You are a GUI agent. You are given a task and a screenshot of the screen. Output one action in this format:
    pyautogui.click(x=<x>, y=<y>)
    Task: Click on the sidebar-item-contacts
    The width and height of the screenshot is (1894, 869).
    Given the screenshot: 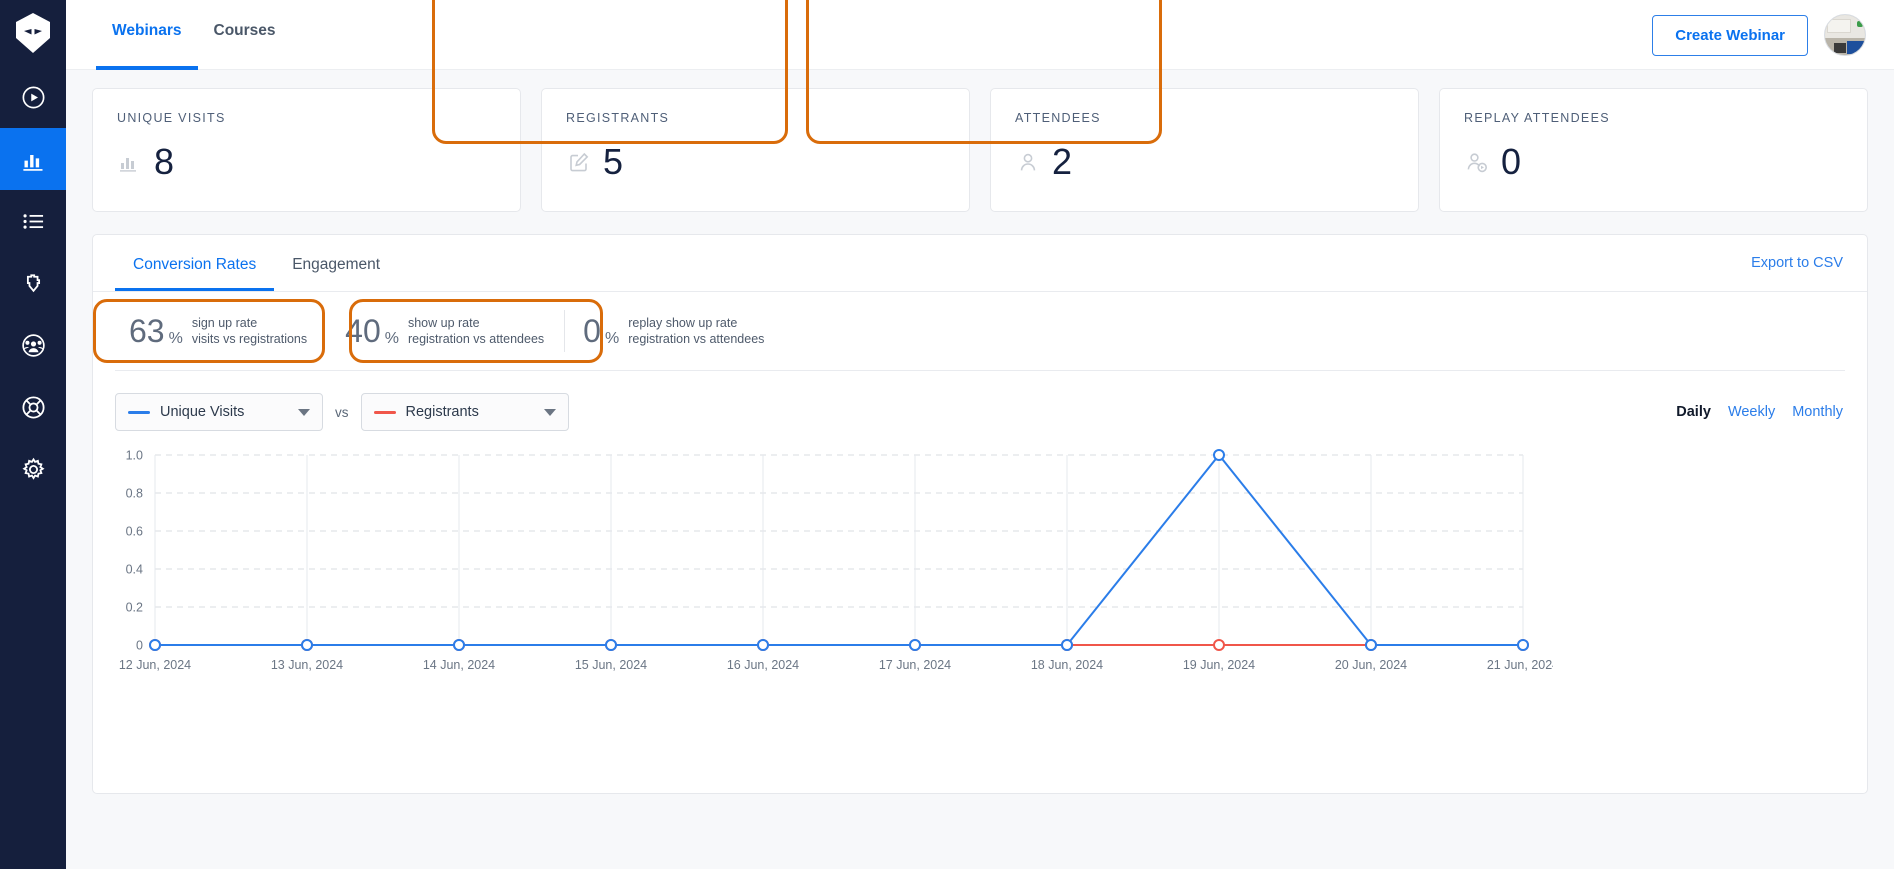 What is the action you would take?
    pyautogui.click(x=33, y=345)
    